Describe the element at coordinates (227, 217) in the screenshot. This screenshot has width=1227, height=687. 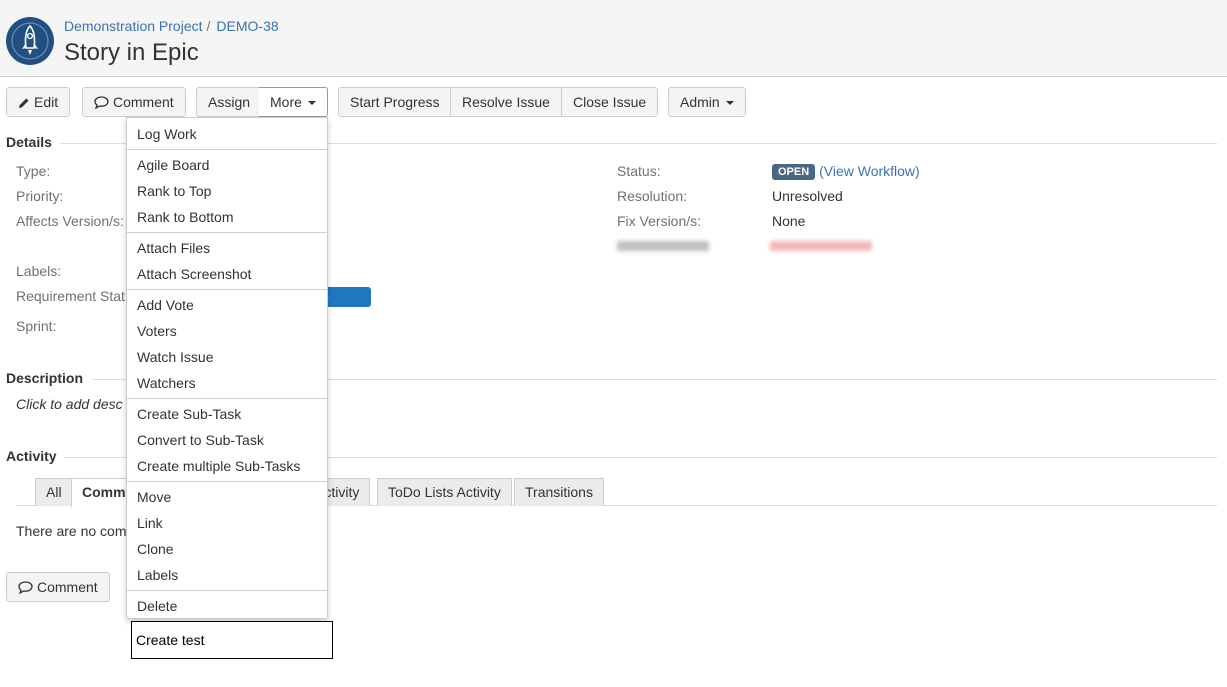
I see `menu-item-rank-to-bottom: Rank to Bottom` at that location.